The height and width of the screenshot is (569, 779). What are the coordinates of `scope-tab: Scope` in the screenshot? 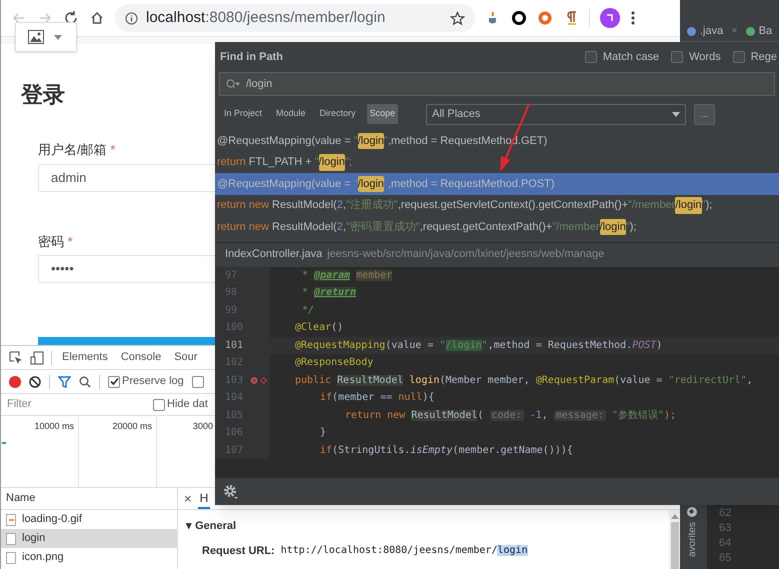 It's located at (382, 114).